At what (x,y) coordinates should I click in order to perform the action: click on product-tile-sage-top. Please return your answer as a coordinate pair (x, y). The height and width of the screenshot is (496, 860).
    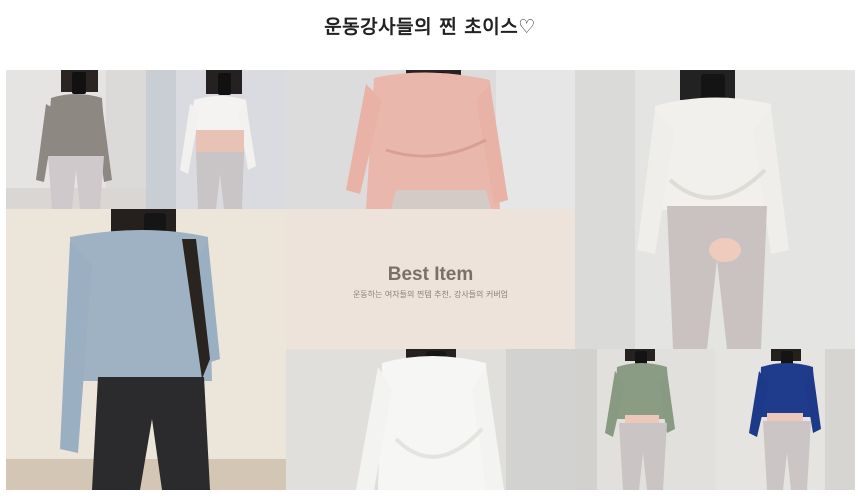
    Looking at the image, I should click on (645, 419).